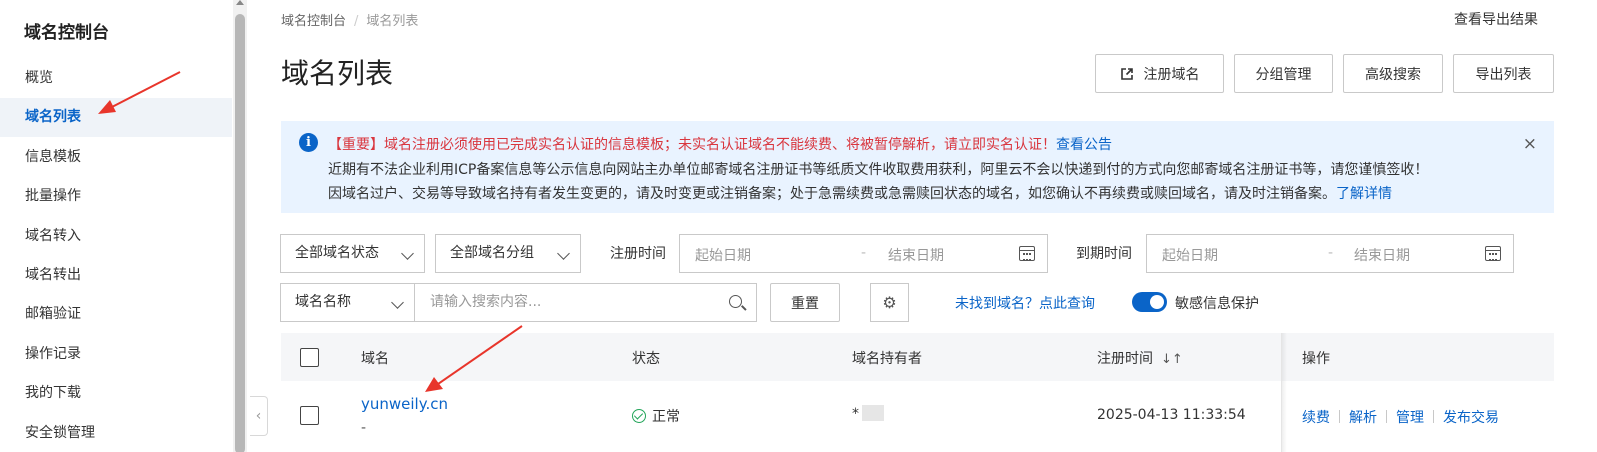 The image size is (1597, 452). Describe the element at coordinates (375, 359) in the screenshot. I see `col-domain-header: 域名` at that location.